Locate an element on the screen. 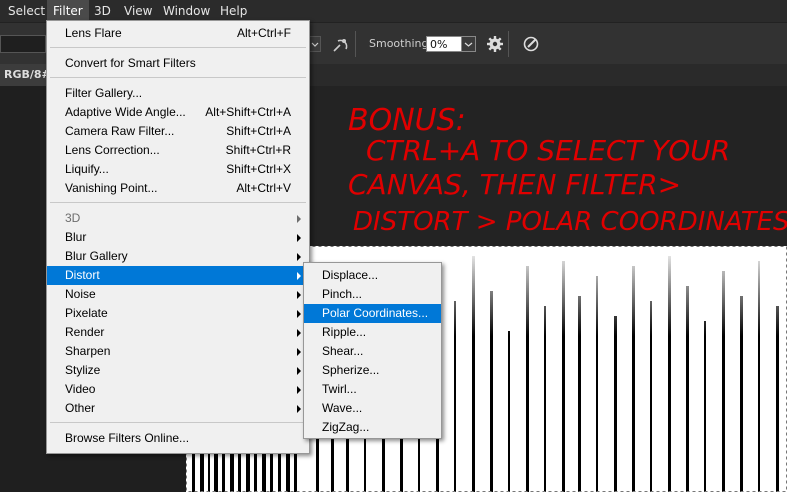 The width and height of the screenshot is (787, 492). menu-item-lens-correction: Lens Correction... Shift+Ctrl+R is located at coordinates (178, 150).